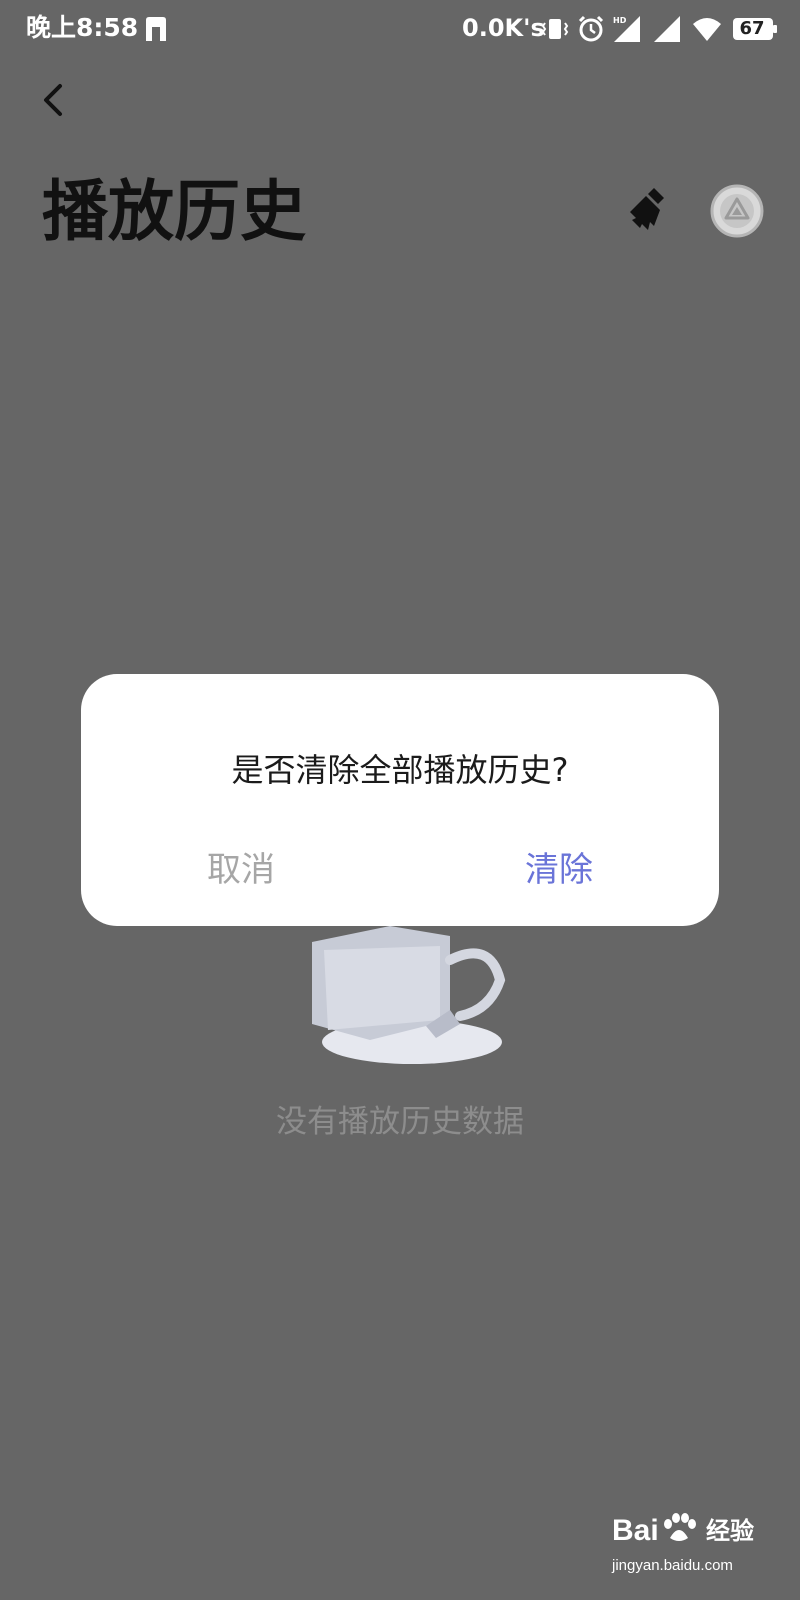 The height and width of the screenshot is (1600, 800). What do you see at coordinates (409, 995) in the screenshot?
I see `empty-box-illustration` at bounding box center [409, 995].